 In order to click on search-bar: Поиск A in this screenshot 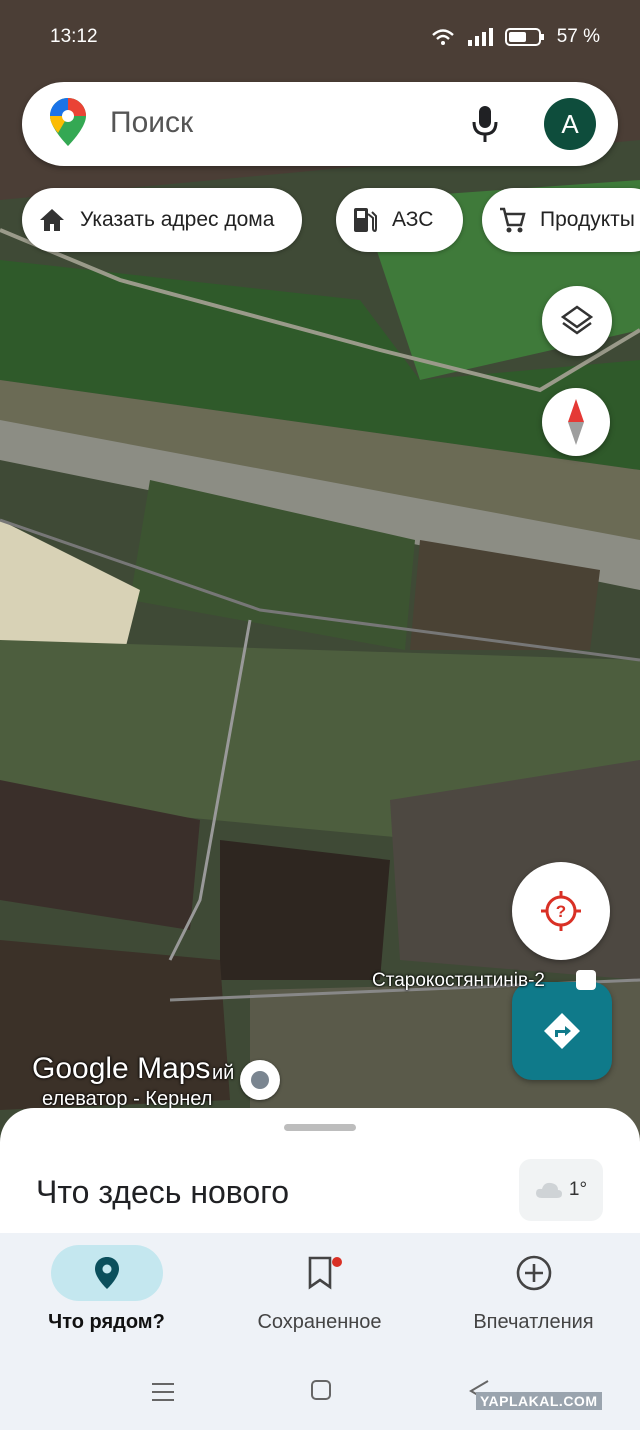, I will do `click(320, 124)`.